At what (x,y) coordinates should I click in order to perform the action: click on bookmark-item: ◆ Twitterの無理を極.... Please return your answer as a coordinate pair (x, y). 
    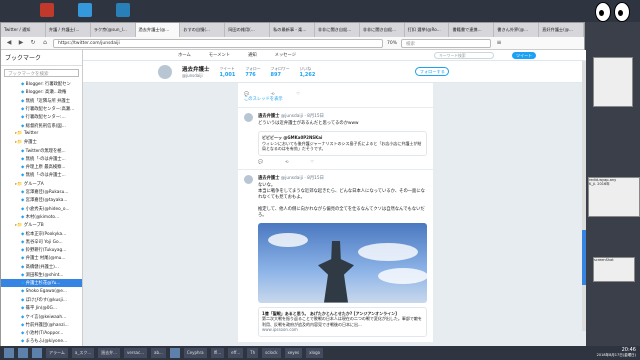
    Looking at the image, I should click on (41, 150).